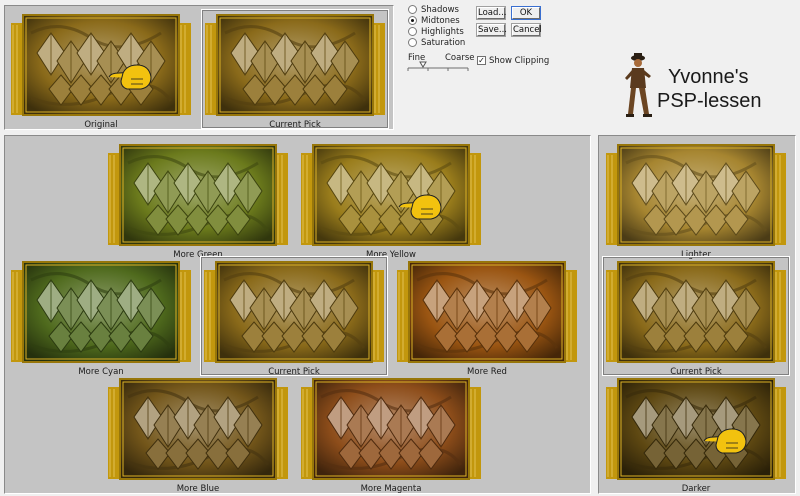 Image resolution: width=800 pixels, height=496 pixels. Describe the element at coordinates (439, 67) in the screenshot. I see `fine-coarse-slider` at that location.